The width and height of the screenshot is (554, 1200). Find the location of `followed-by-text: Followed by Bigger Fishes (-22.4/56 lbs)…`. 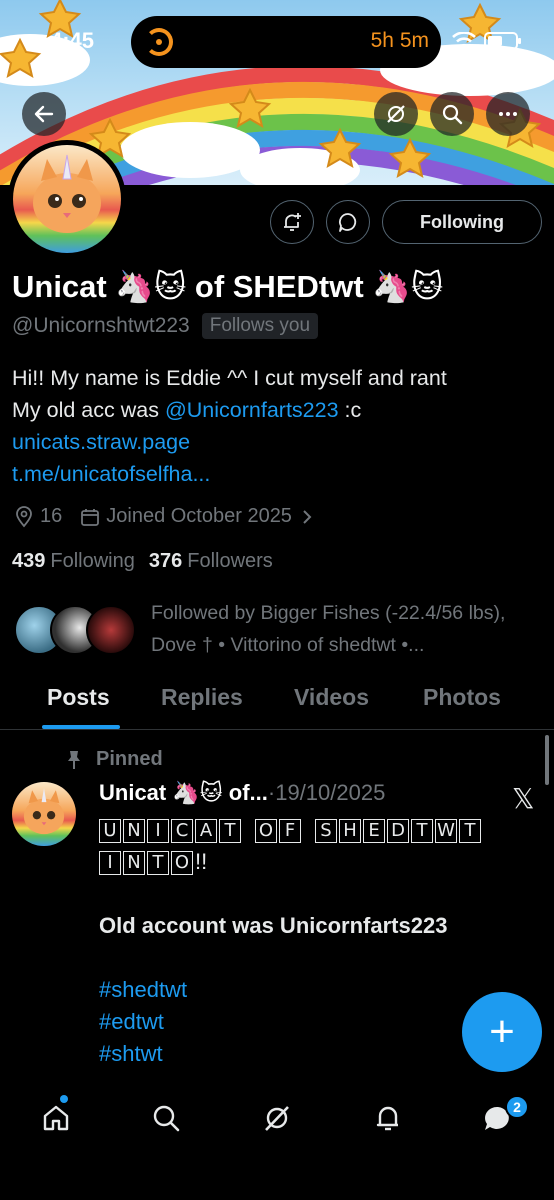

followed-by-text: Followed by Bigger Fishes (-22.4/56 lbs)… is located at coordinates (328, 629).